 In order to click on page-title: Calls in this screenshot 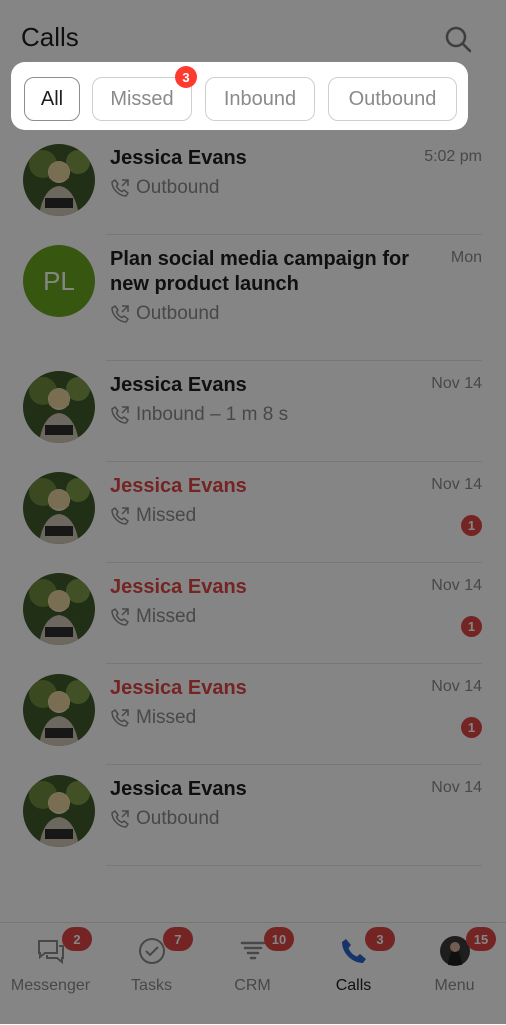, I will do `click(50, 37)`.